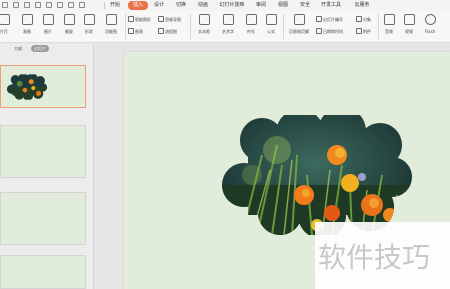 The image size is (450, 289). What do you see at coordinates (111, 19) in the screenshot?
I see `function-chart-icon` at bounding box center [111, 19].